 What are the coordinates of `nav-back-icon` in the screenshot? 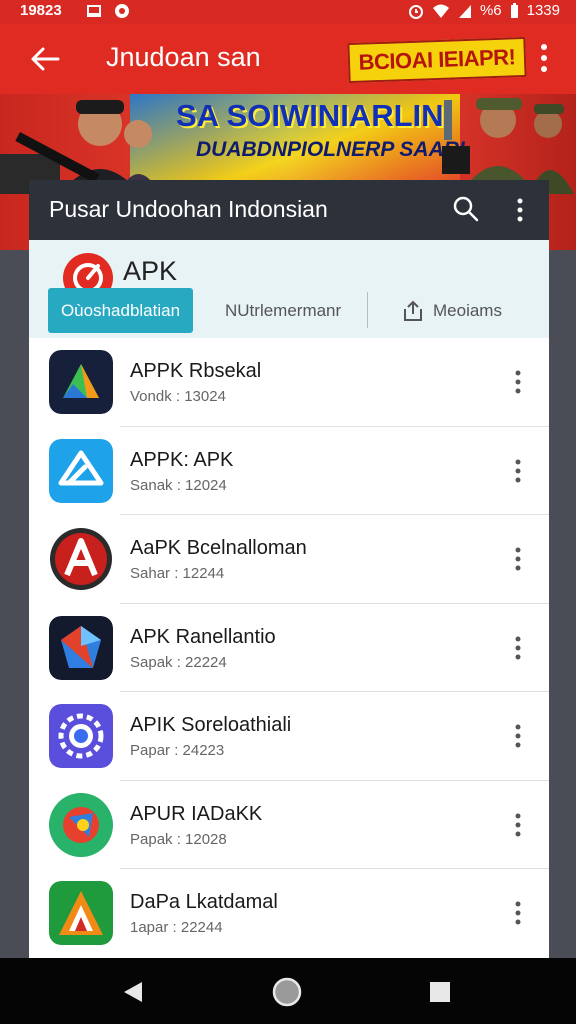 It's located at (133, 992).